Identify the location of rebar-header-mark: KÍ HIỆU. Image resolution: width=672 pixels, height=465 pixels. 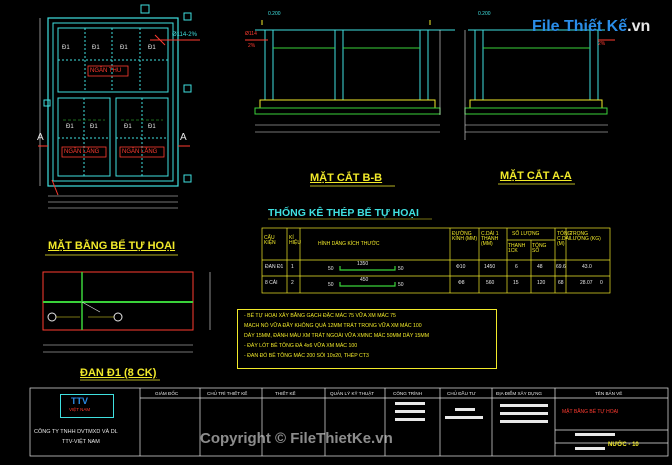
(295, 240).